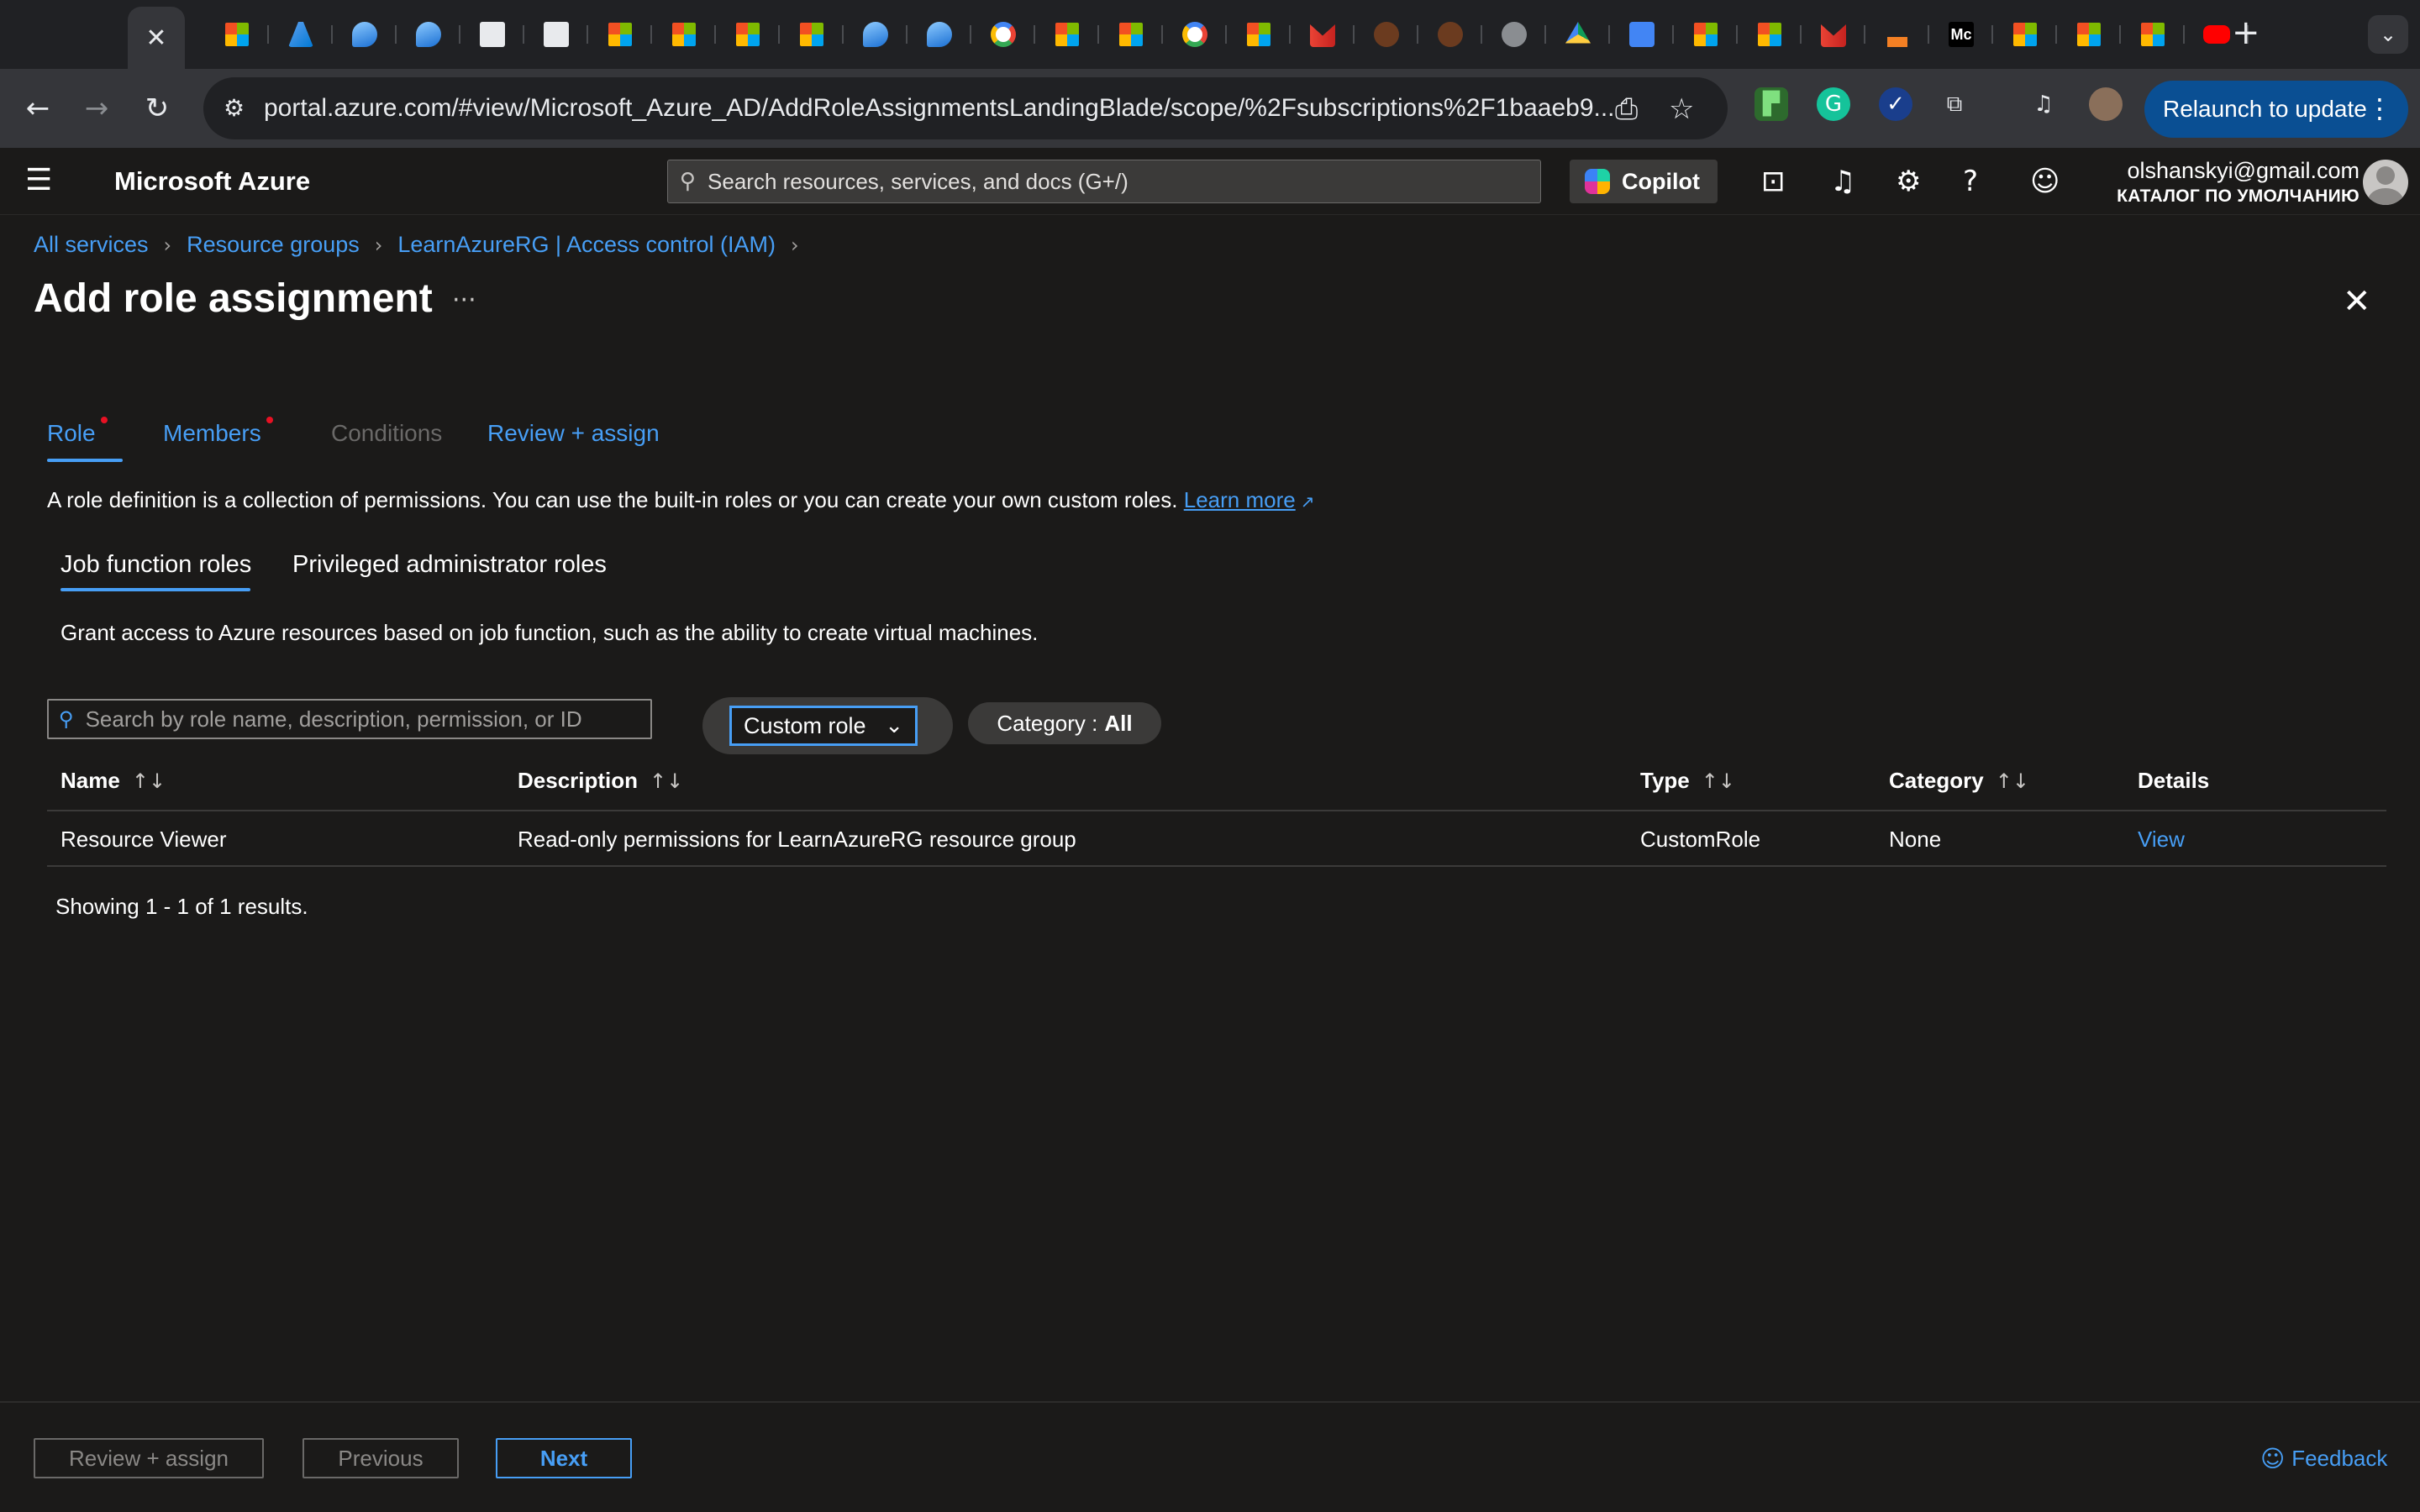  Describe the element at coordinates (450, 565) in the screenshot. I see `tab-privileged-administrator-roles: Privileged administrator roles` at that location.